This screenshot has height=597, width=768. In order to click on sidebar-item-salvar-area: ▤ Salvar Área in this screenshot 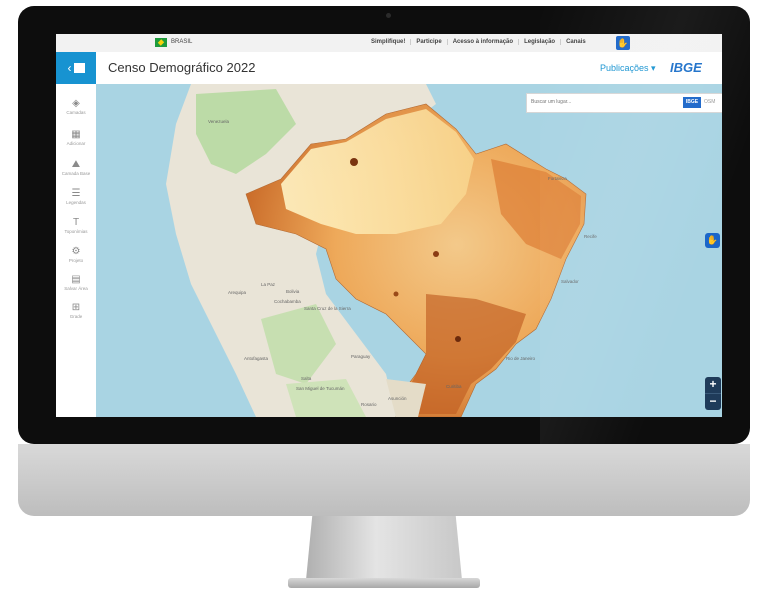, I will do `click(76, 282)`.